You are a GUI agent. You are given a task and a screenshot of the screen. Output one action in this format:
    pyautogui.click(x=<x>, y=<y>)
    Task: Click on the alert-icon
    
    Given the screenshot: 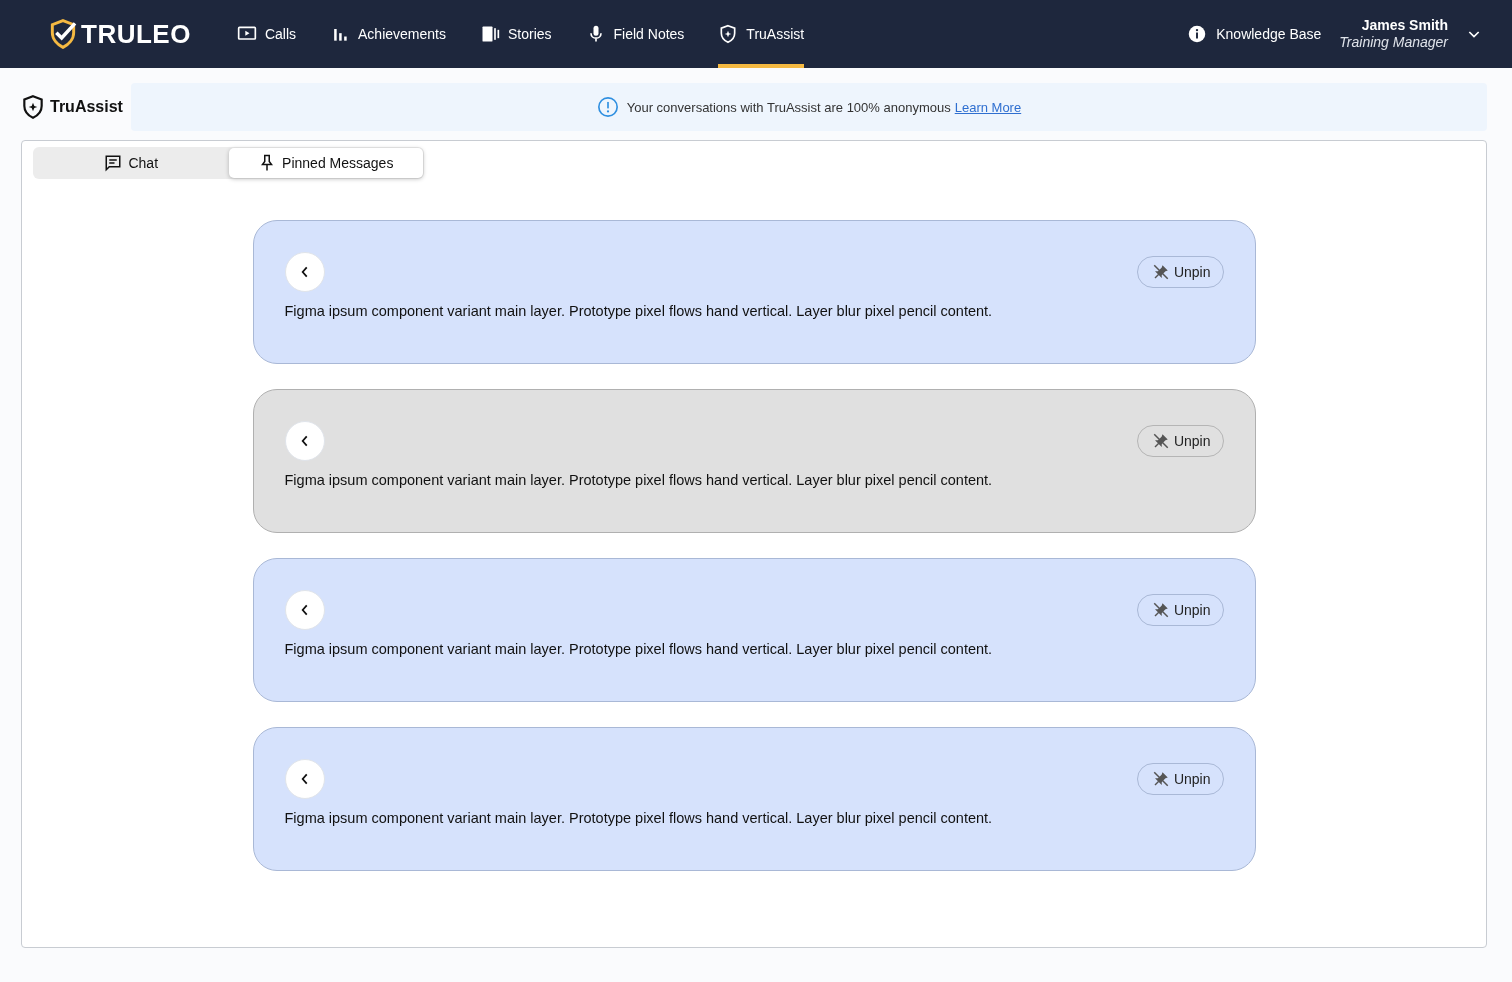 What is the action you would take?
    pyautogui.click(x=607, y=107)
    